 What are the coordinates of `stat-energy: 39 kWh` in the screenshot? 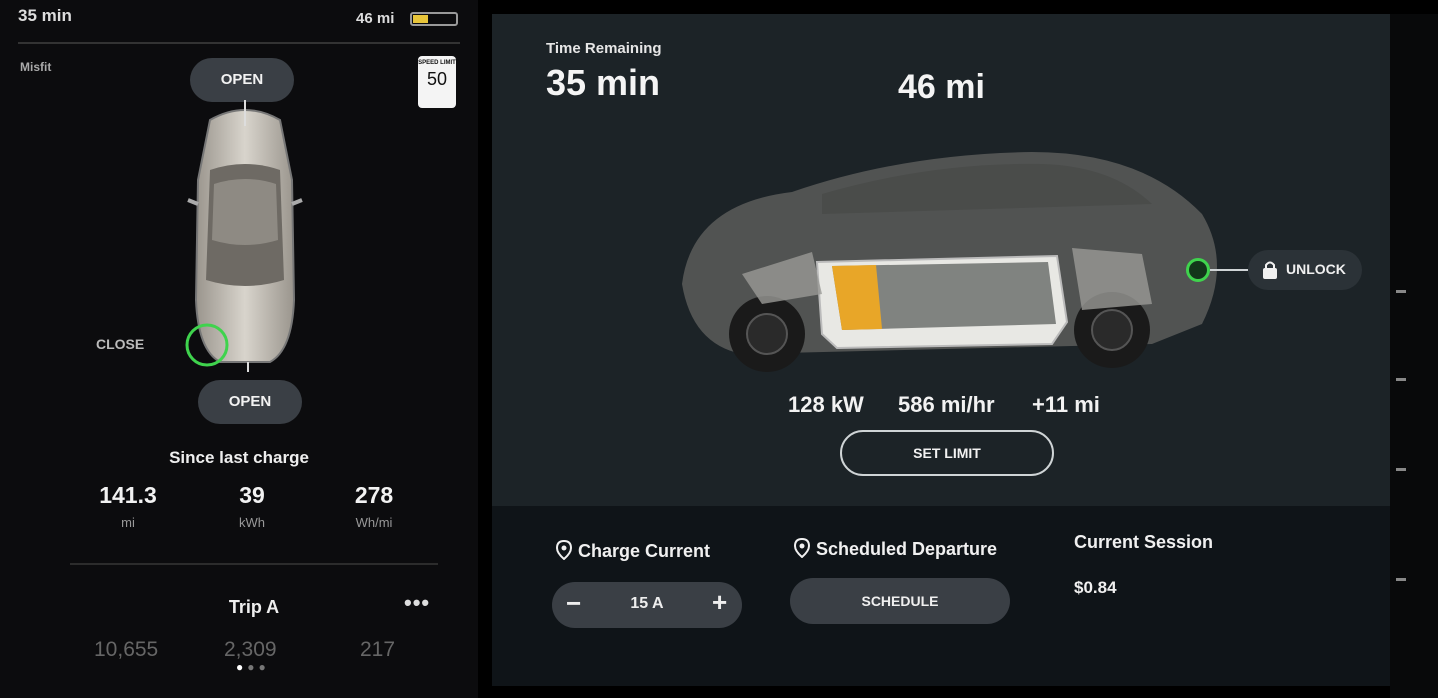 It's located at (252, 506).